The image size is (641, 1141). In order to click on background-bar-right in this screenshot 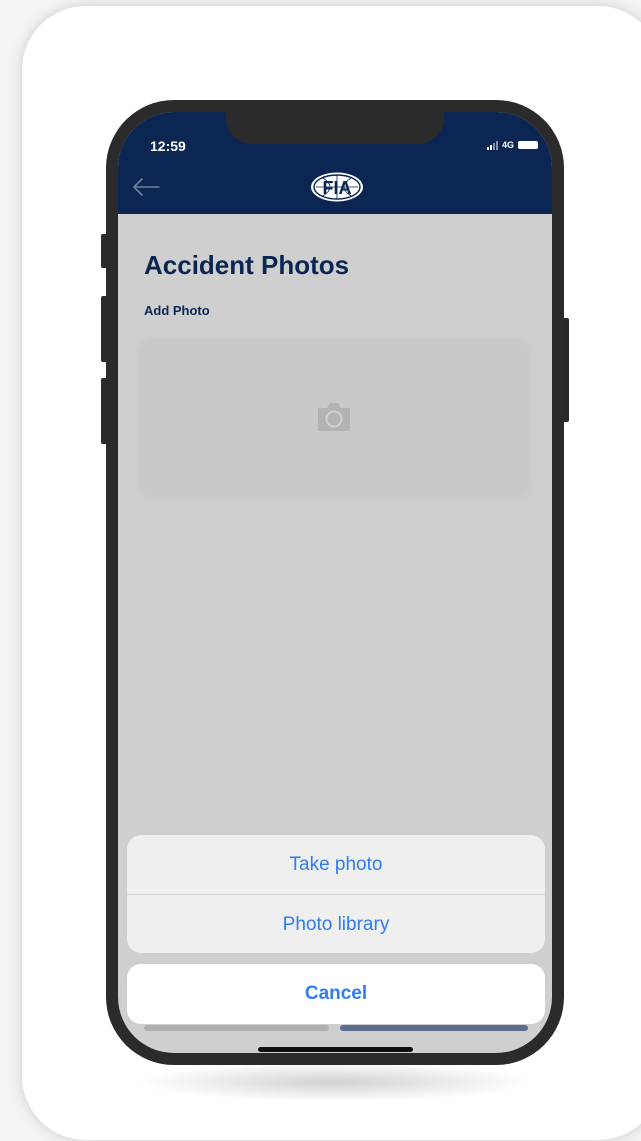, I will do `click(434, 1028)`.